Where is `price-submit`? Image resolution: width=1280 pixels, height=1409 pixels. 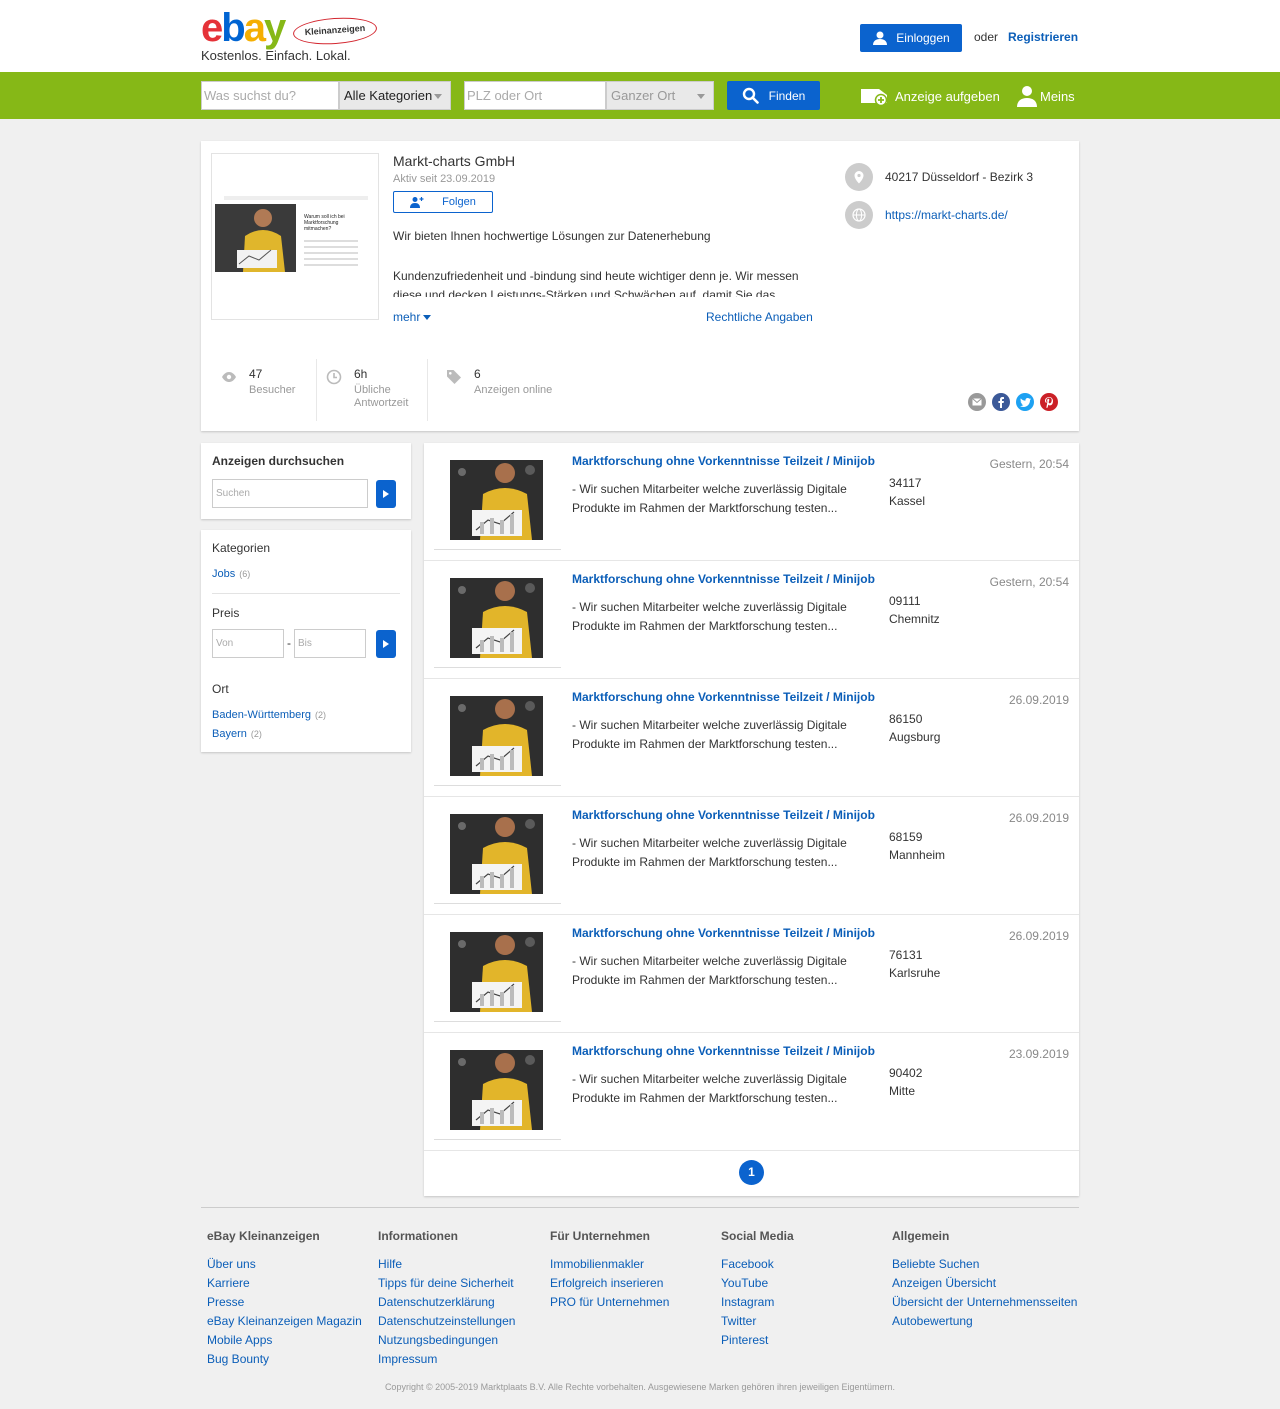
price-submit is located at coordinates (386, 644).